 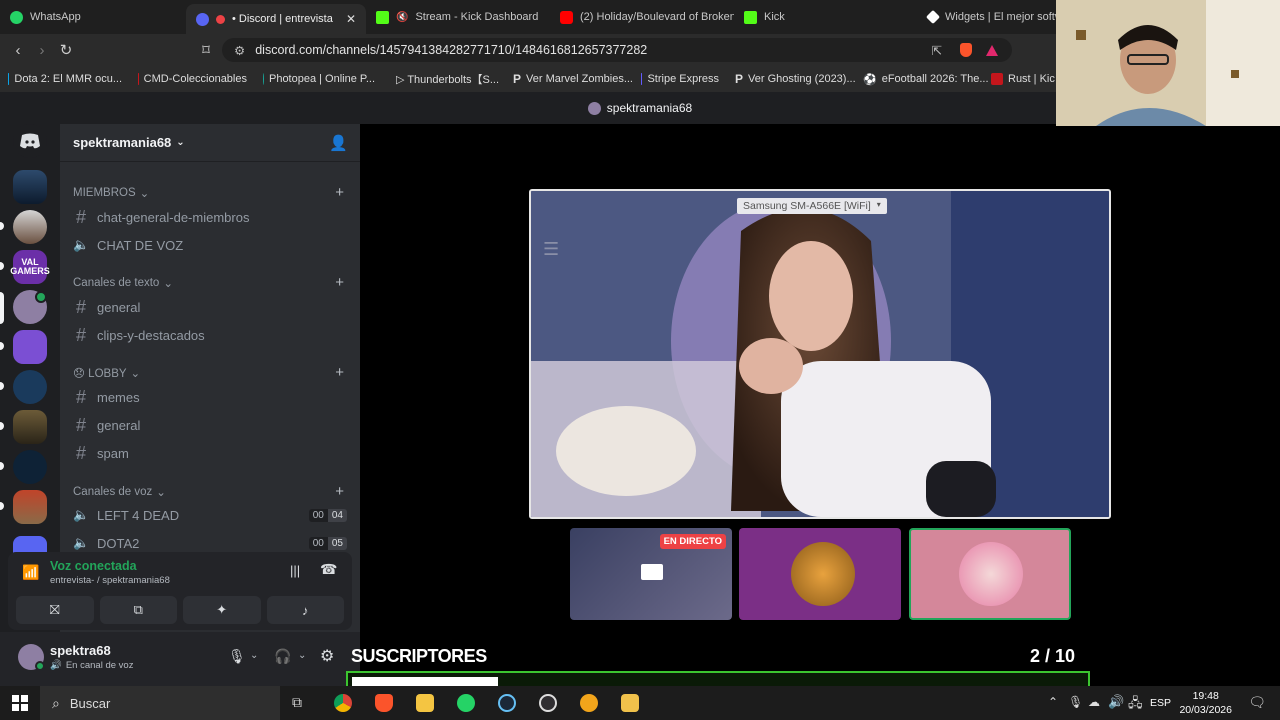 What do you see at coordinates (93, 17) in the screenshot?
I see `tab-whatsapp: WhatsApp` at bounding box center [93, 17].